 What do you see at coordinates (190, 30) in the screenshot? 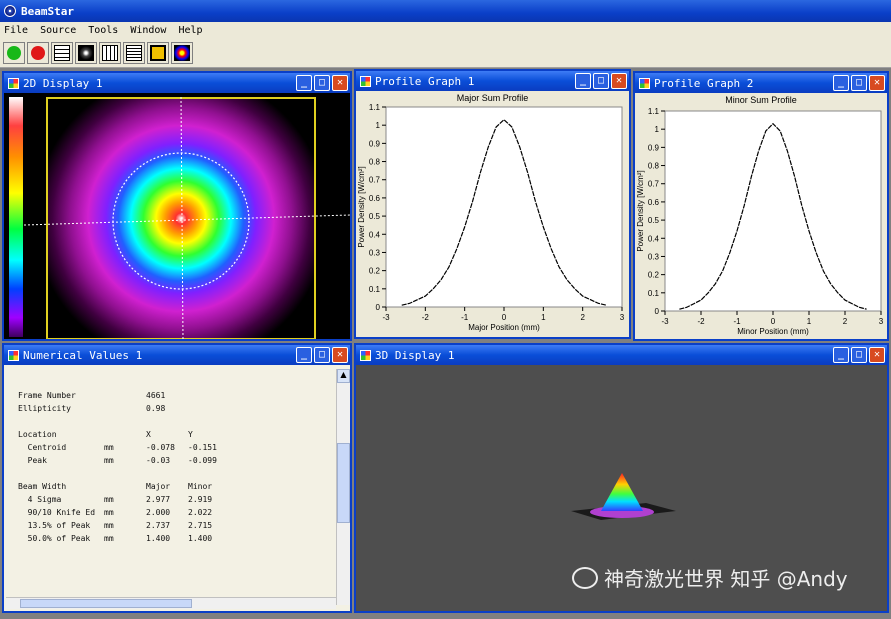
I see `menu-help: Help` at bounding box center [190, 30].